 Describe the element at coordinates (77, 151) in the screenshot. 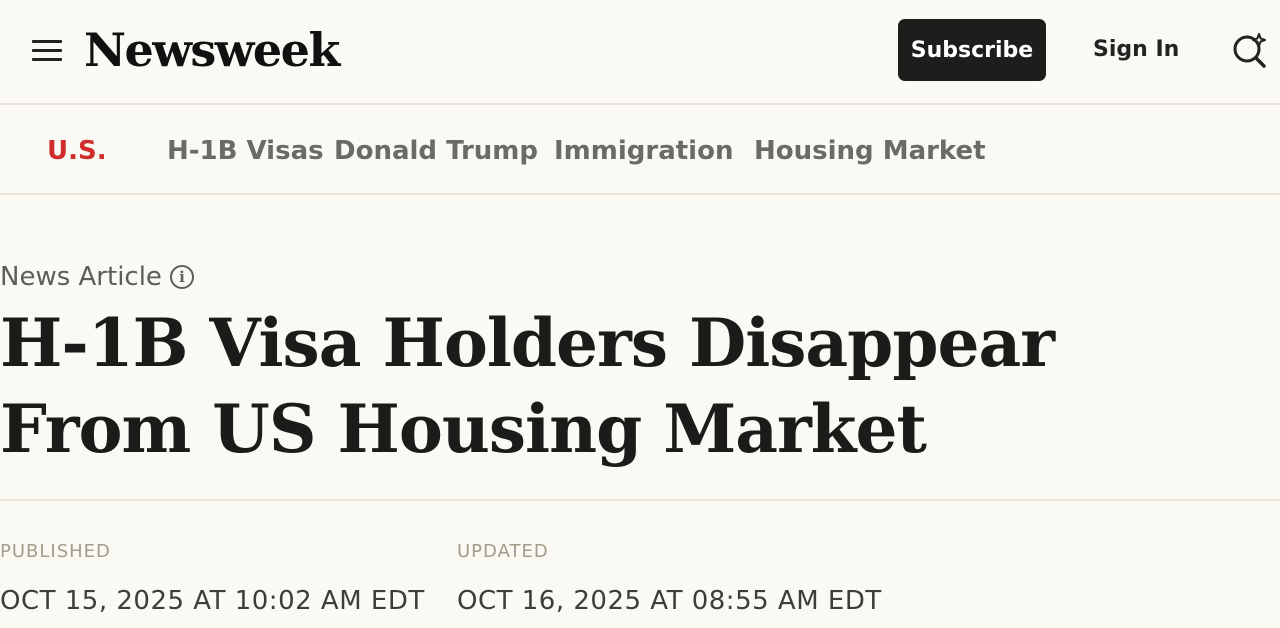

I see `nav-section-us: U.S.` at that location.